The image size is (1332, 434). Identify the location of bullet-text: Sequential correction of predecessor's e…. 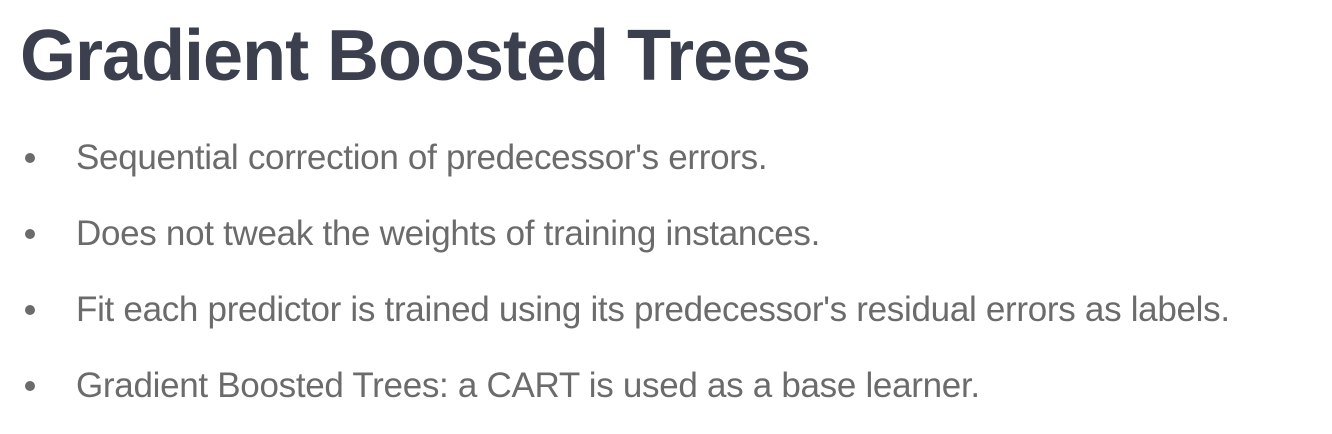
(422, 157).